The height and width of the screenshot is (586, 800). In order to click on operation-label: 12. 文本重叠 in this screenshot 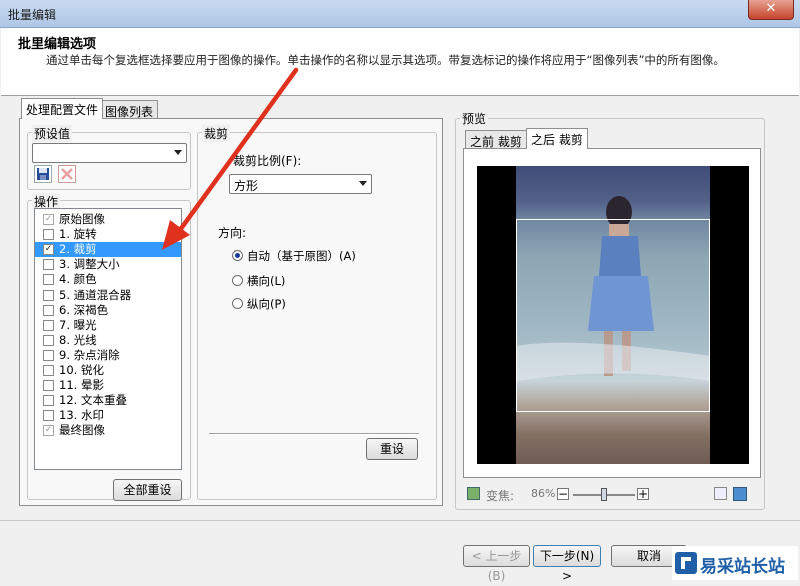, I will do `click(93, 400)`.